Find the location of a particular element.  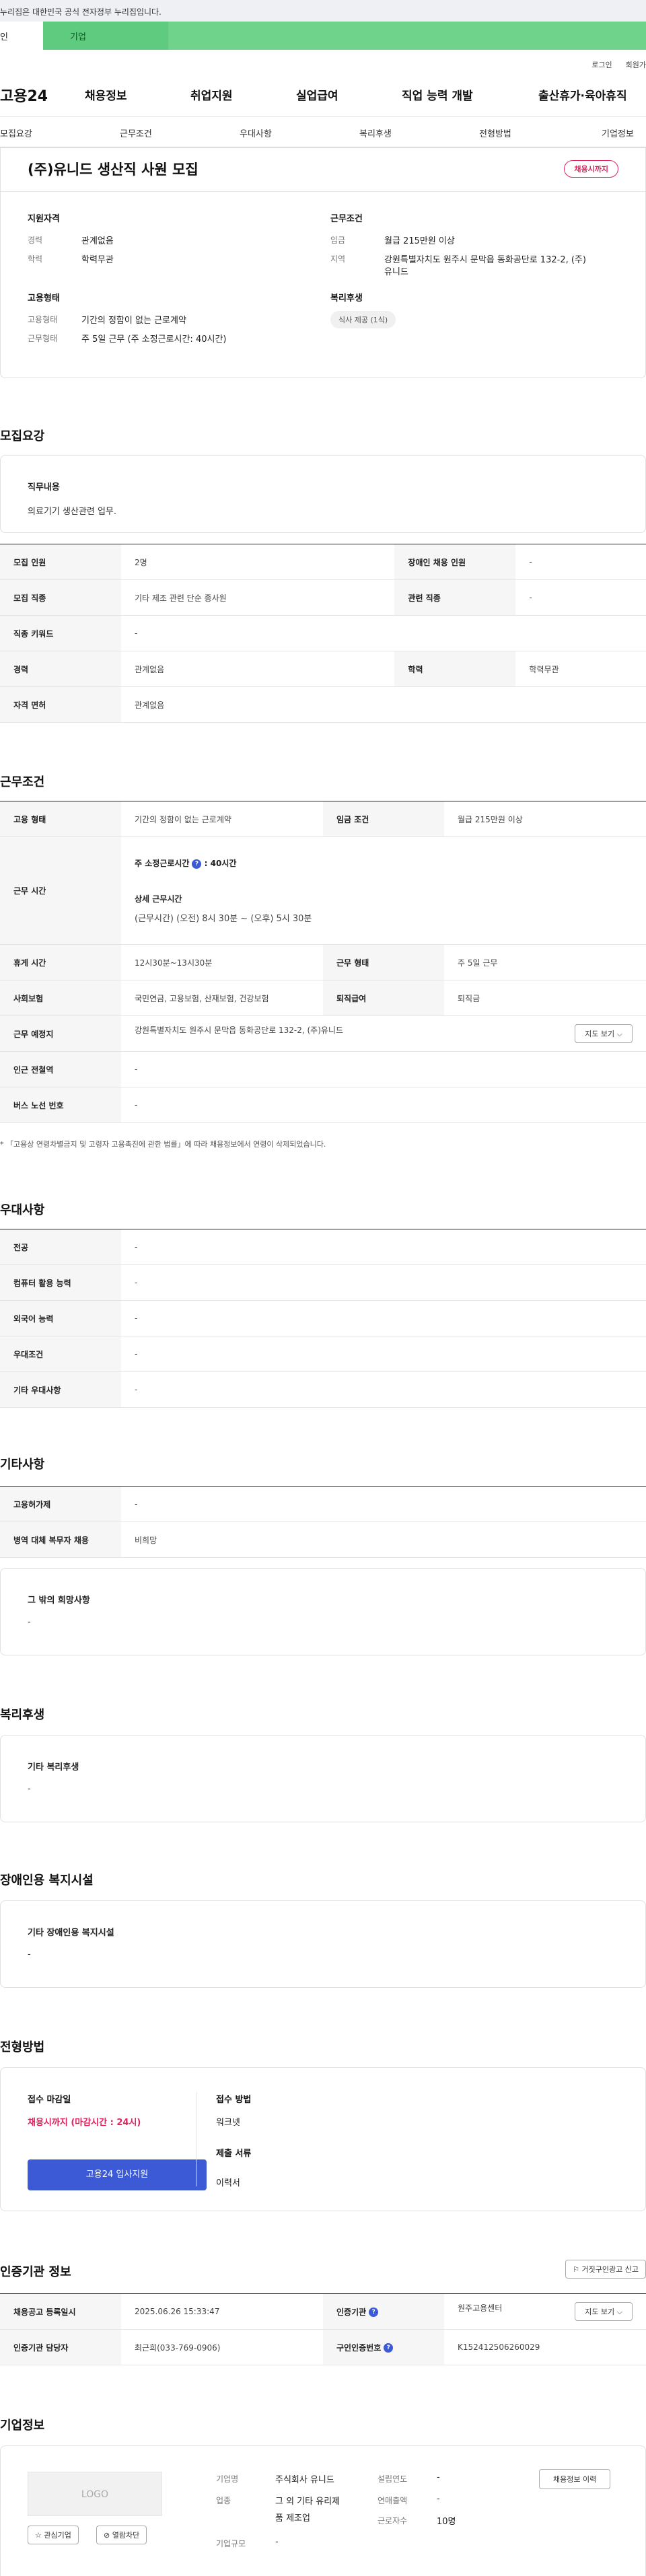

qual-value: 관계없음 is located at coordinates (98, 241).